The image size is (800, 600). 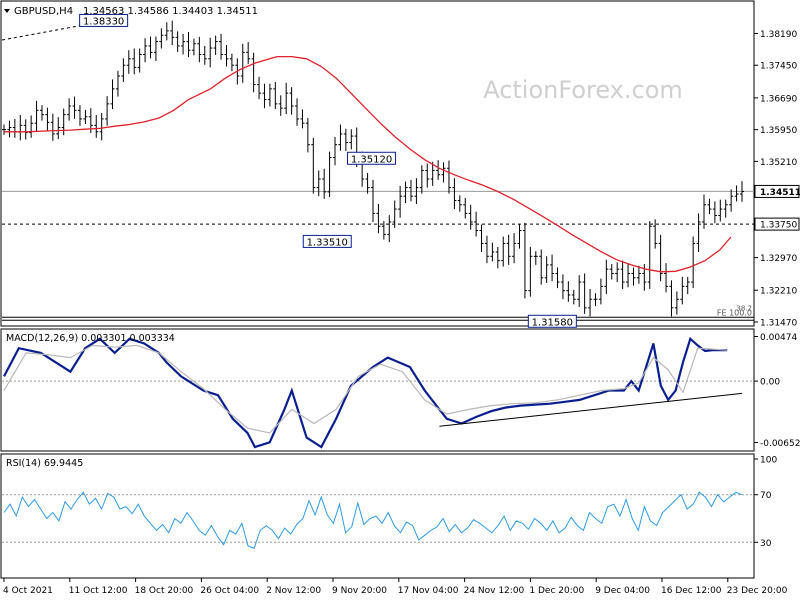 I want to click on axis-tick-label: 100, so click(x=768, y=461).